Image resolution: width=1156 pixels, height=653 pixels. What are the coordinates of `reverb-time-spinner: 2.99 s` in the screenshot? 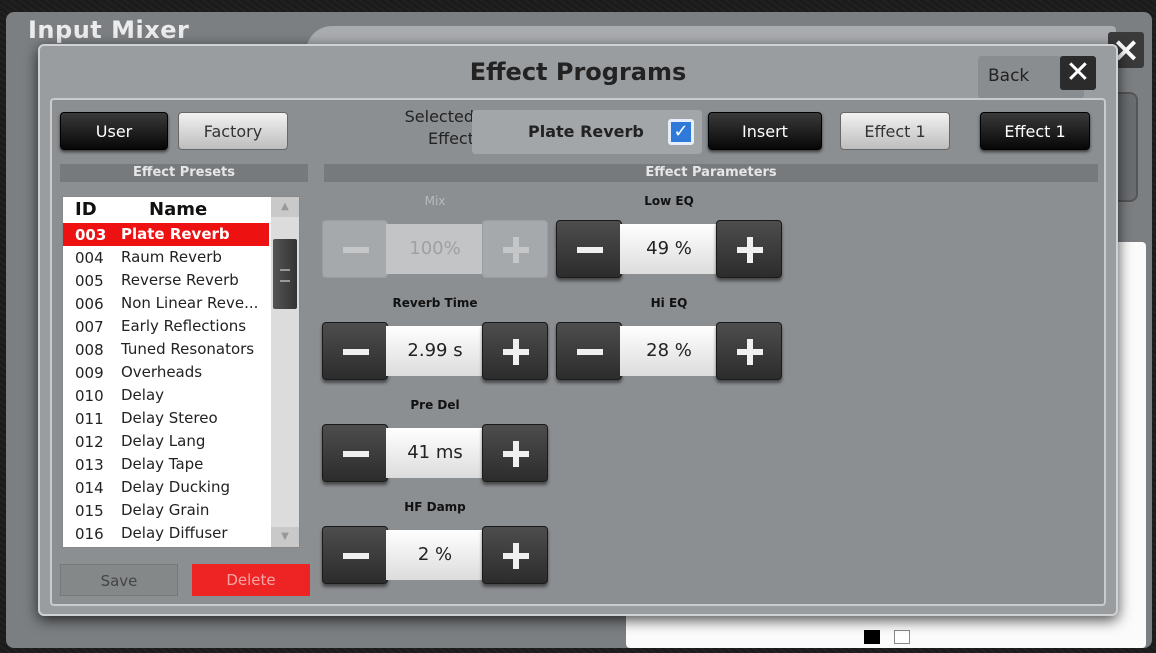 It's located at (435, 351).